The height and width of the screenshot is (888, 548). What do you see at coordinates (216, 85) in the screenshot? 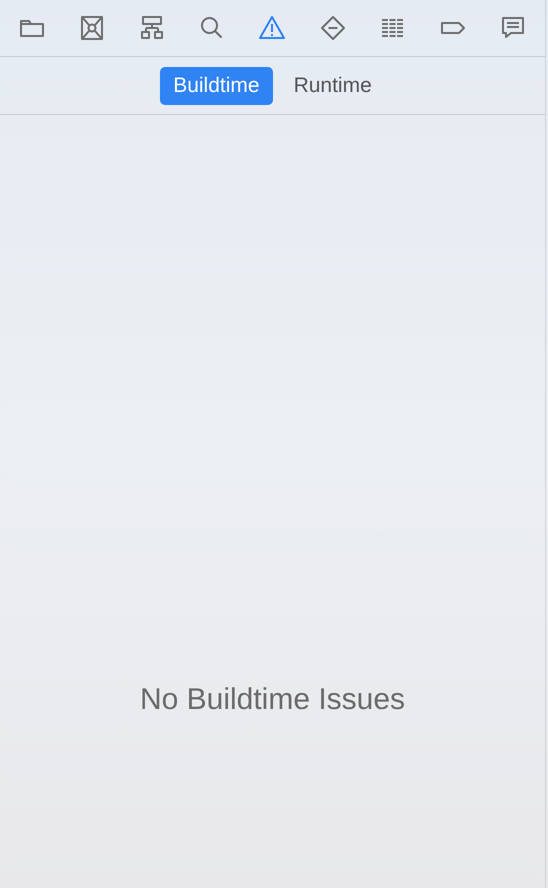
I see `segment-tab: Buildtime` at bounding box center [216, 85].